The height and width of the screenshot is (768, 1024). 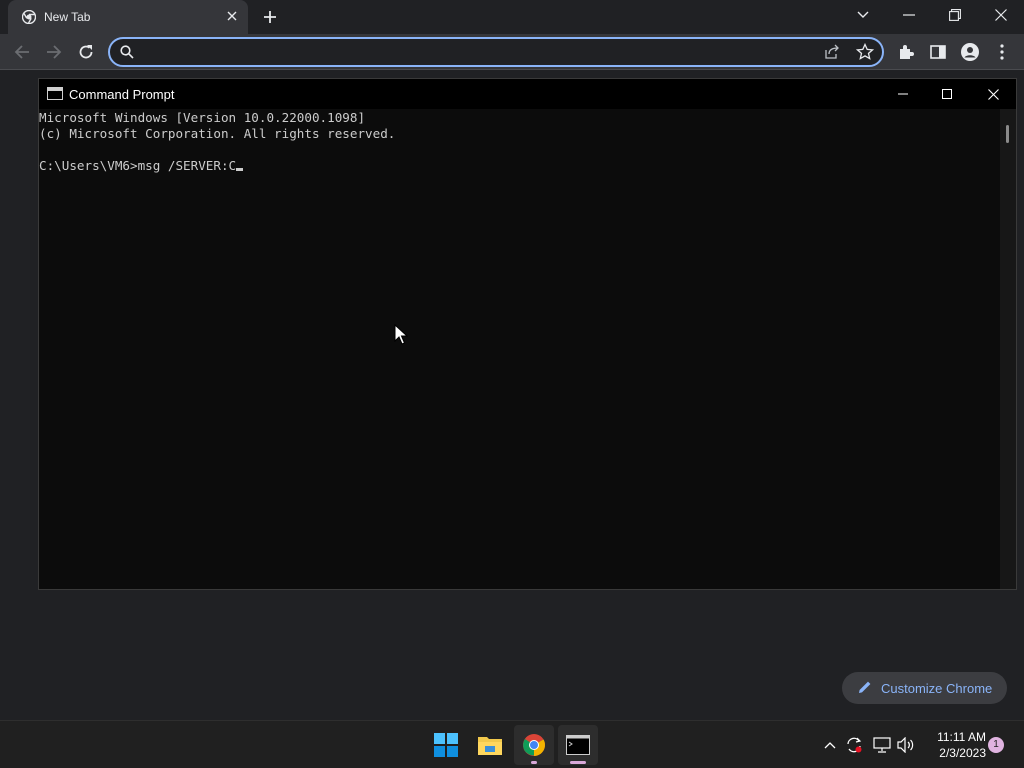 I want to click on sync-status-button, so click(x=854, y=745).